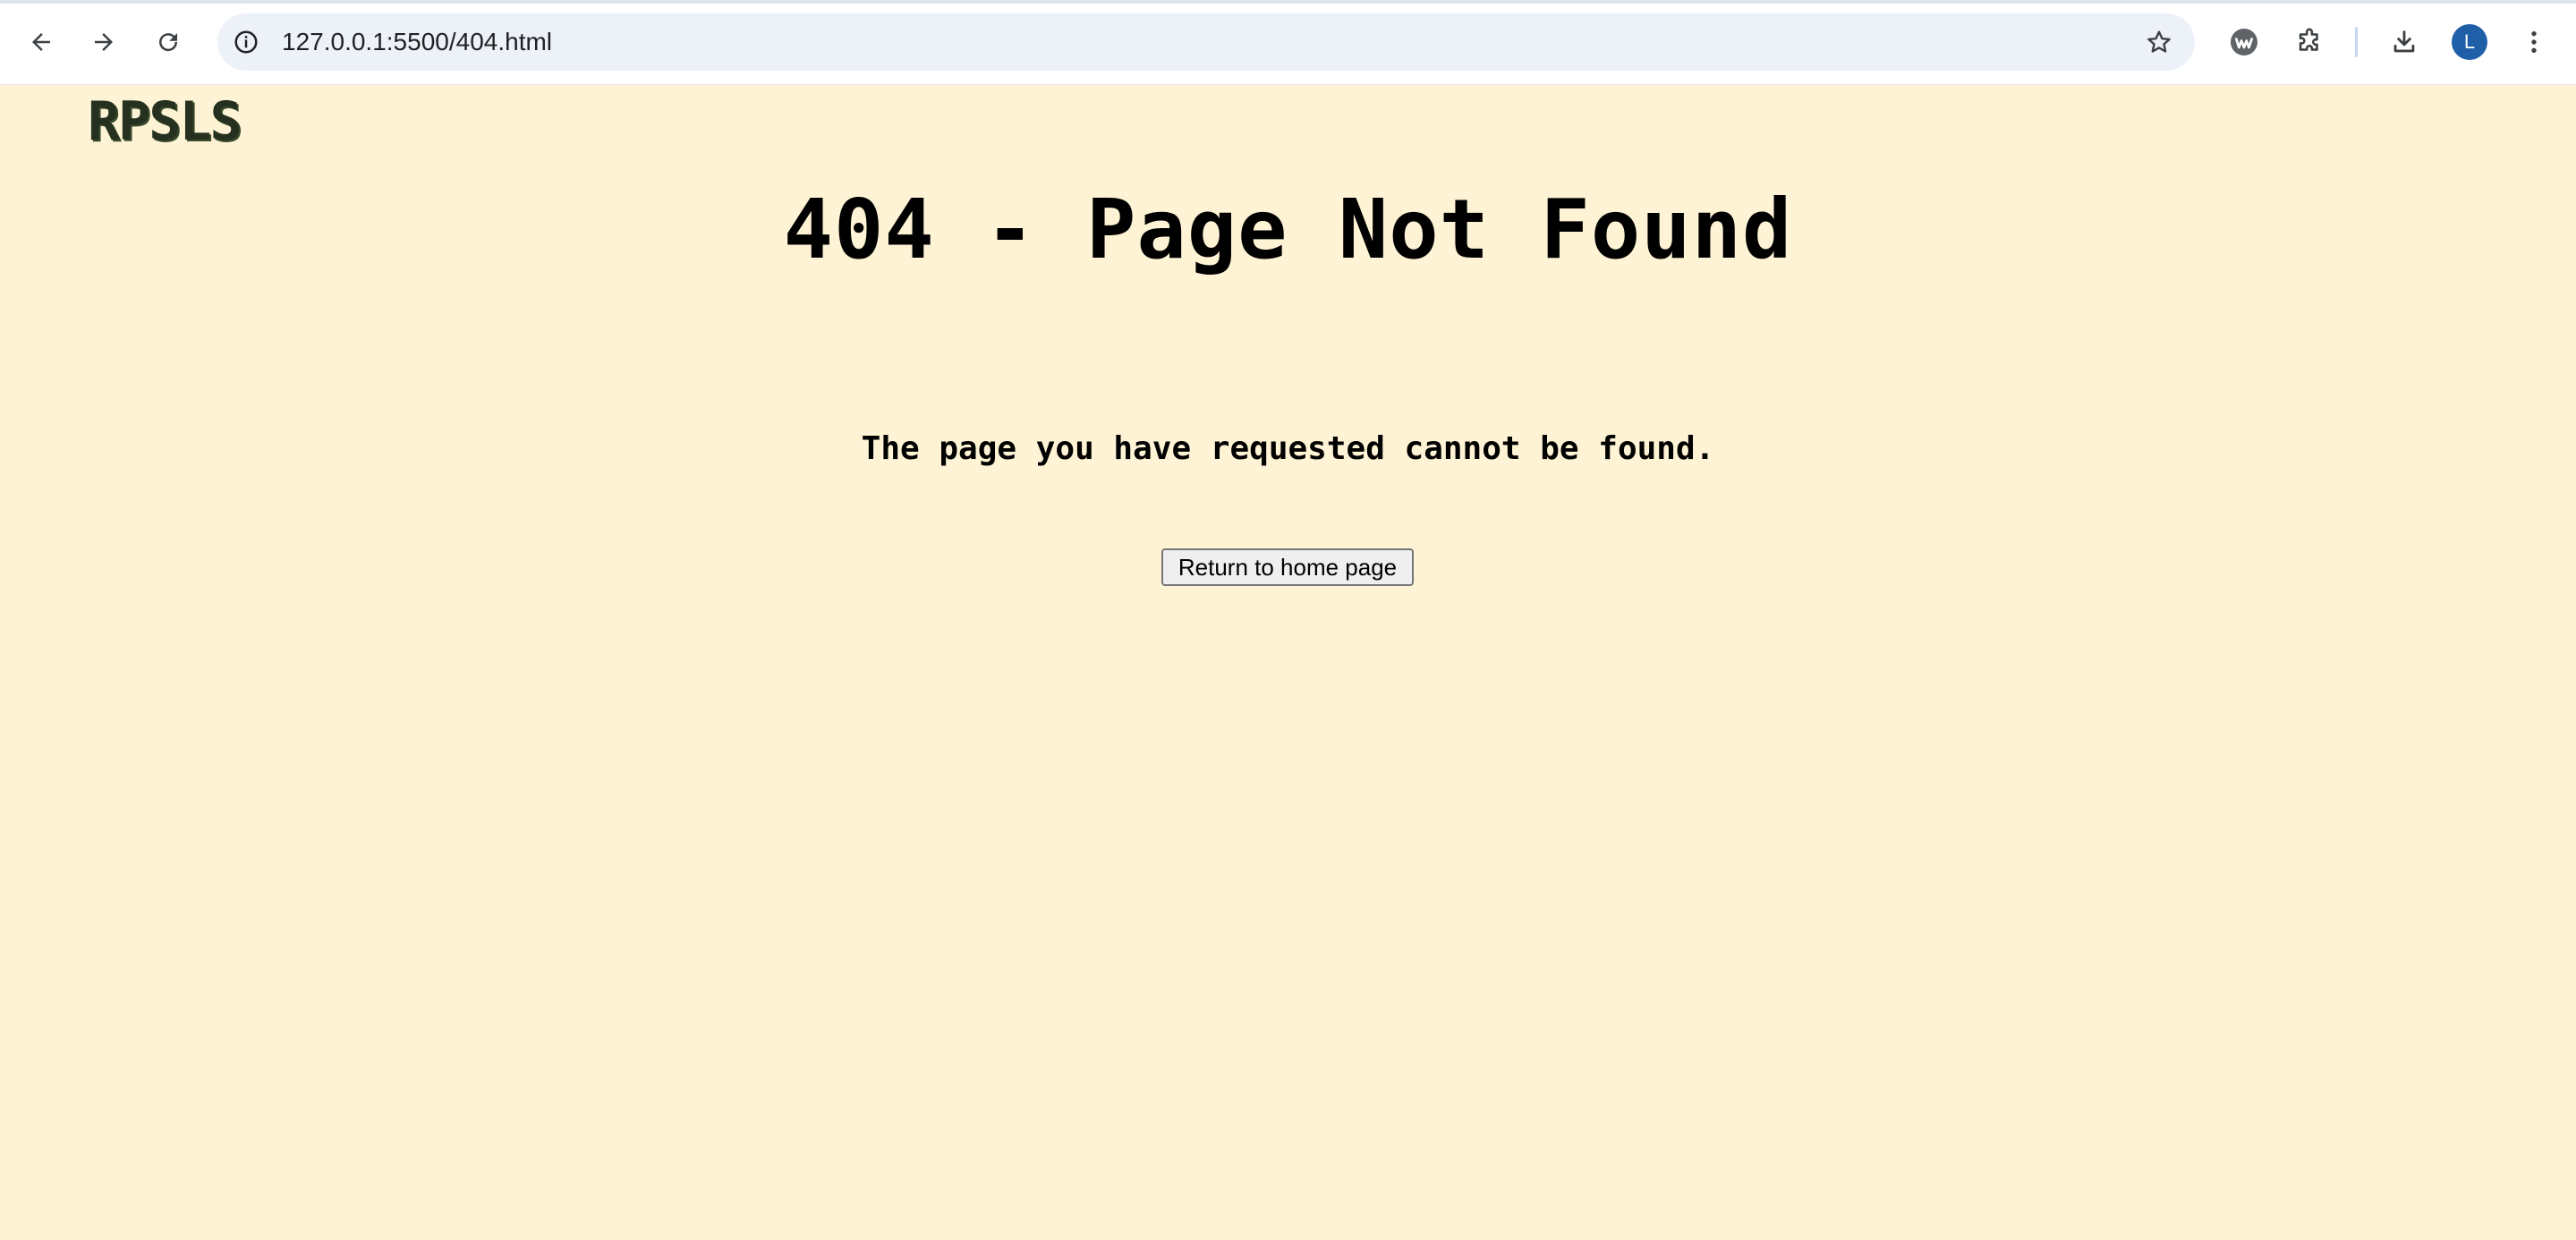 This screenshot has width=2576, height=1240. What do you see at coordinates (246, 42) in the screenshot?
I see `info-icon` at bounding box center [246, 42].